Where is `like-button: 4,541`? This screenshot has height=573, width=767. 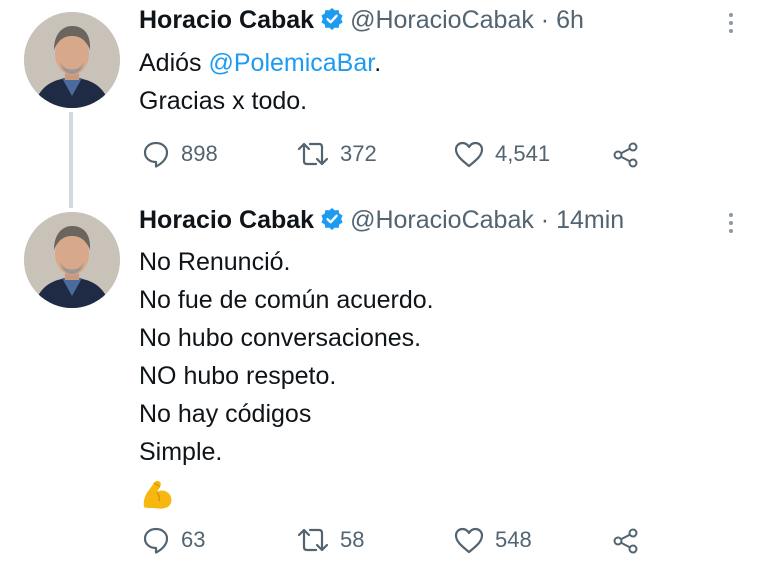
like-button: 4,541 is located at coordinates (501, 154).